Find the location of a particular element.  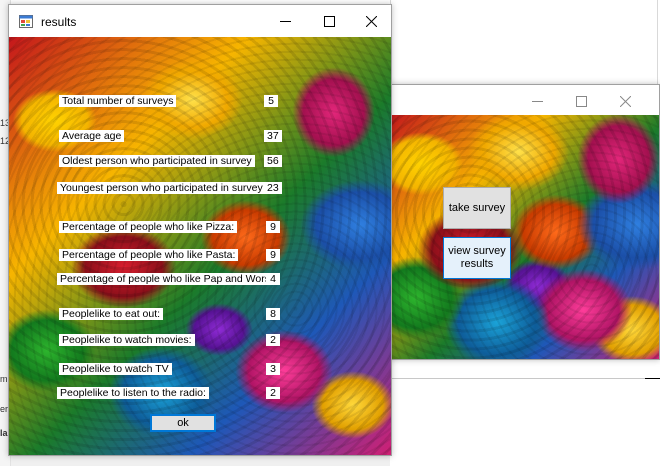

window-title: results is located at coordinates (59, 22).